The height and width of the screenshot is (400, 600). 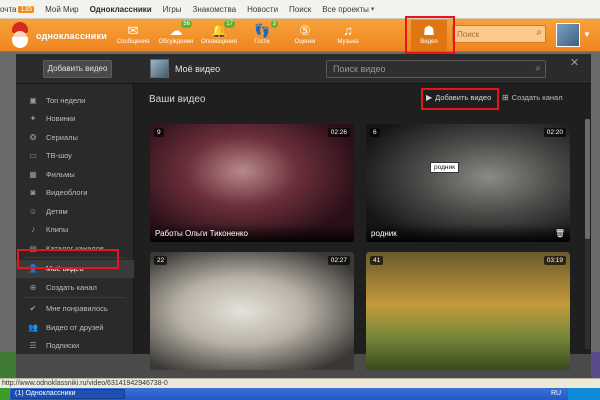 I want to click on highlight-video-nav, so click(x=430, y=35).